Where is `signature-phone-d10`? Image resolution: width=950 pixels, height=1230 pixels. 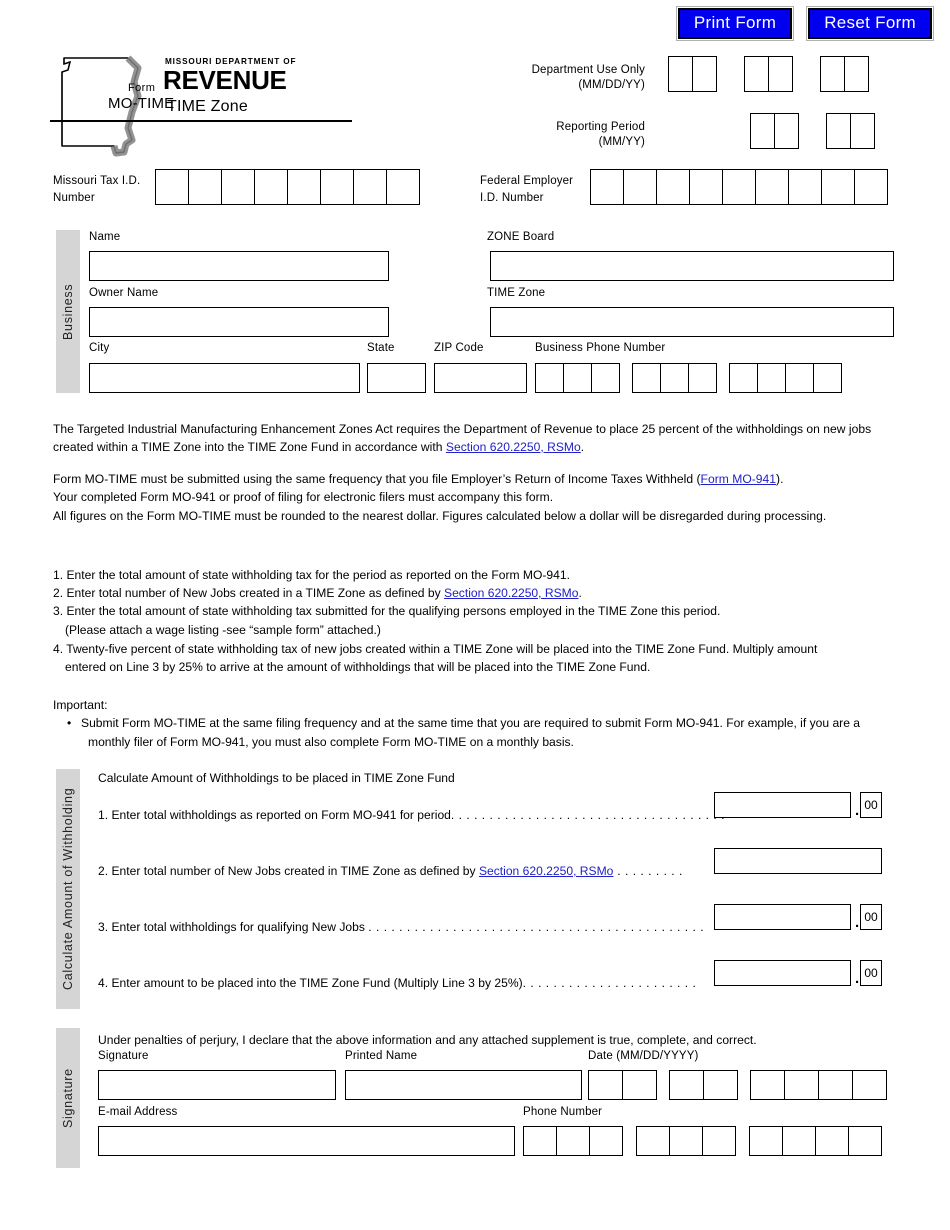 signature-phone-d10 is located at coordinates (865, 1141).